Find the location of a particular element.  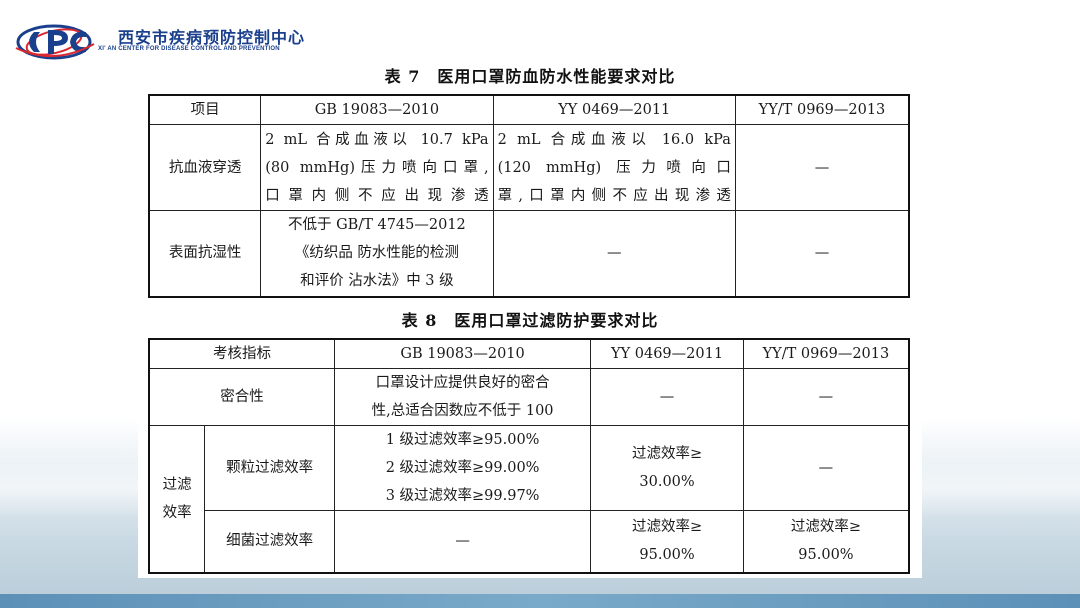

cell-line: 过滤 is located at coordinates (177, 484).